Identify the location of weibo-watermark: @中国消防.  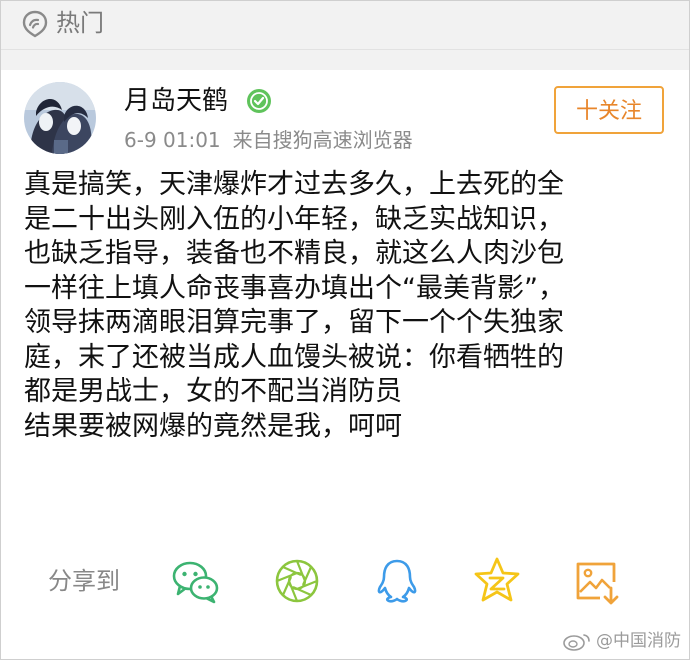
(621, 641).